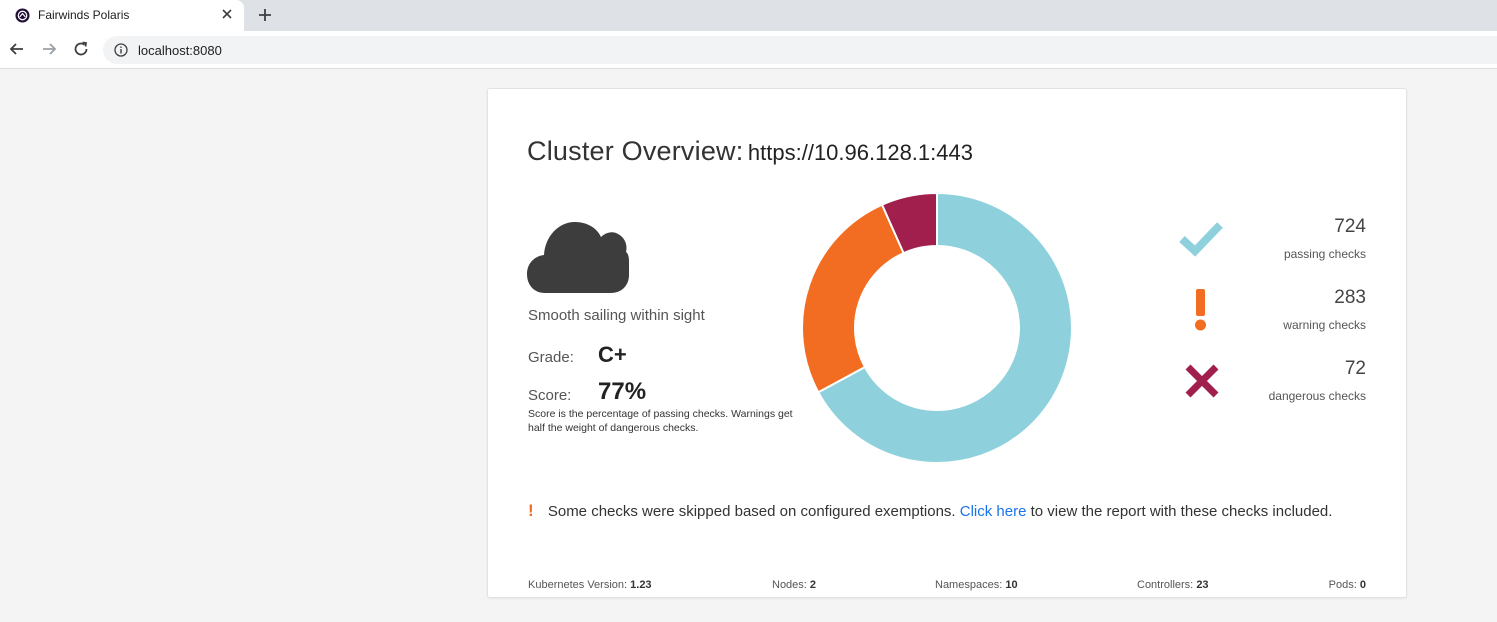  I want to click on back-arrow-icon, so click(17, 49).